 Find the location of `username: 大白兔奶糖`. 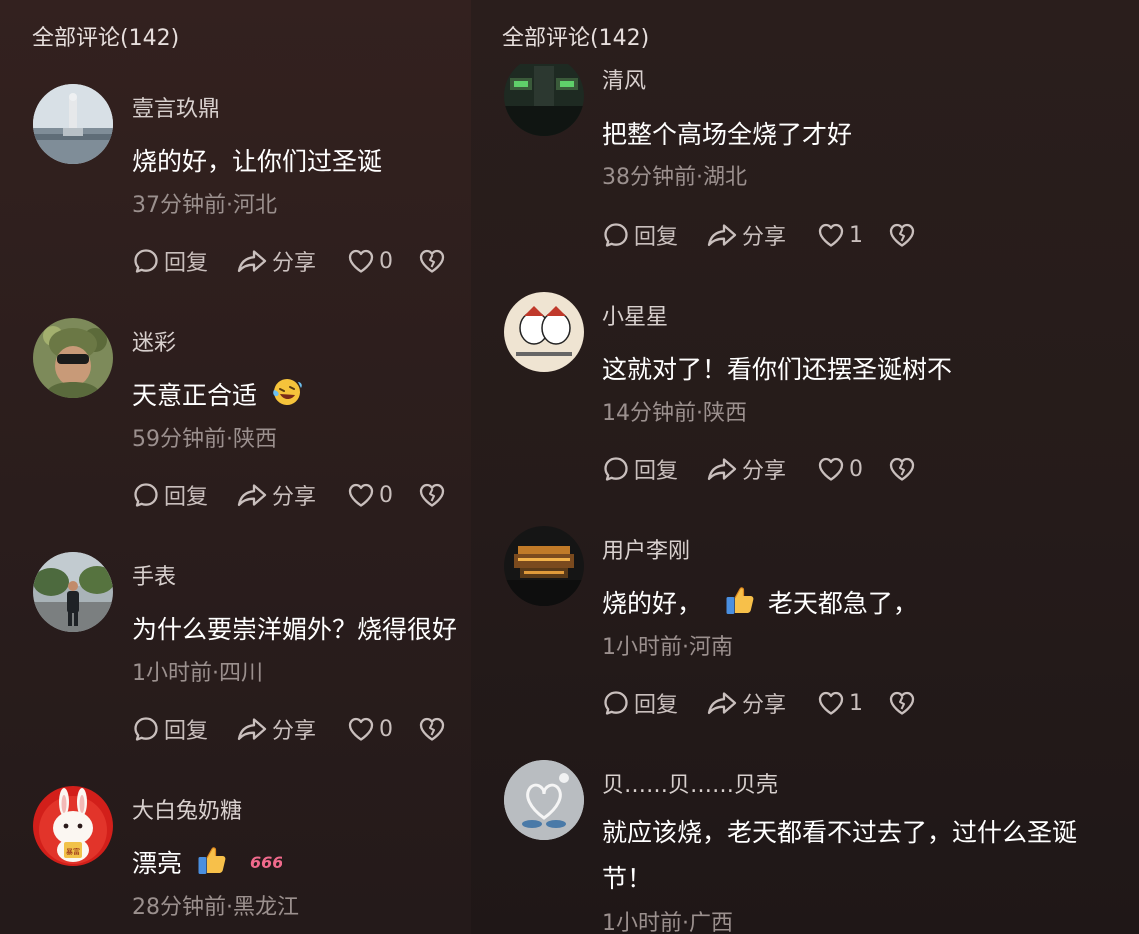

username: 大白兔奶糖 is located at coordinates (187, 809).